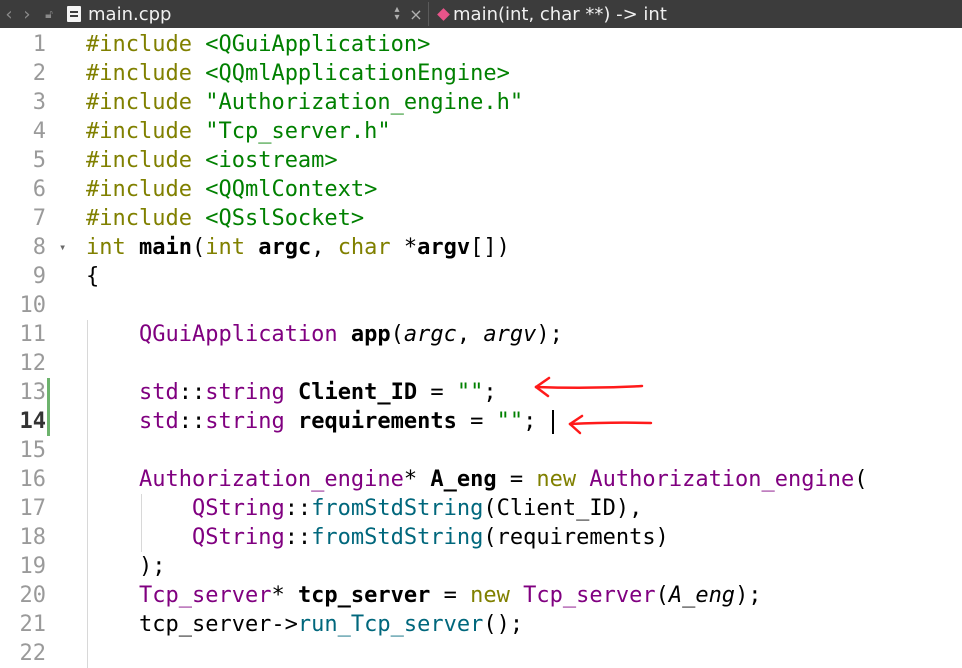 Image resolution: width=962 pixels, height=668 pixels. Describe the element at coordinates (593, 405) in the screenshot. I see `annotation-arrows` at that location.